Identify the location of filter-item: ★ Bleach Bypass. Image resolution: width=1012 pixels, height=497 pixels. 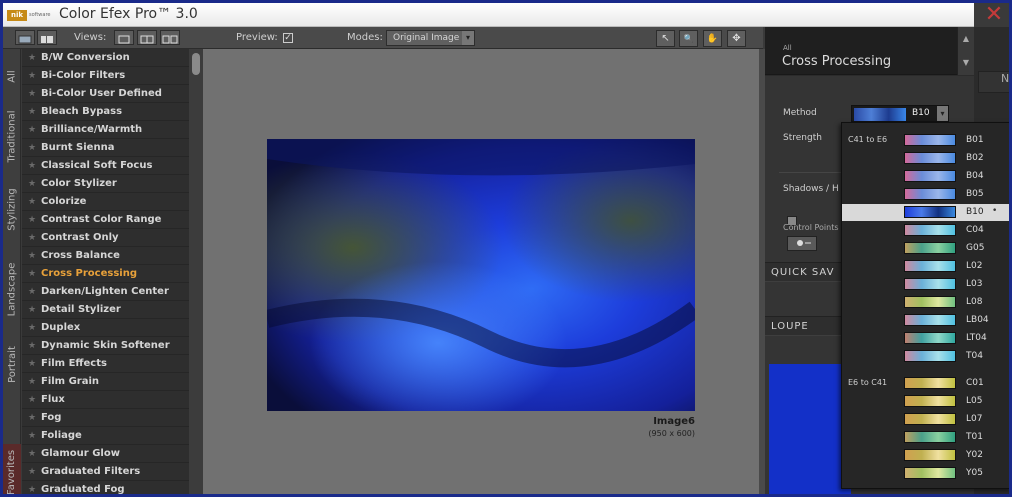
(105, 112).